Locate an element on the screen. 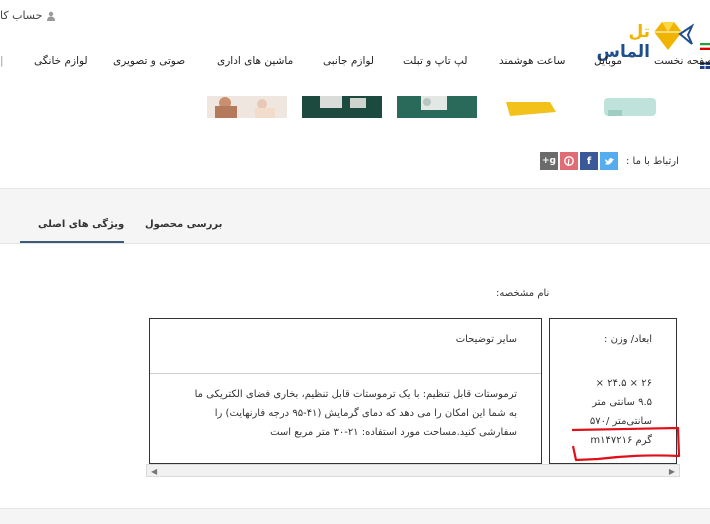  red-highlight-annotation is located at coordinates (626, 444).